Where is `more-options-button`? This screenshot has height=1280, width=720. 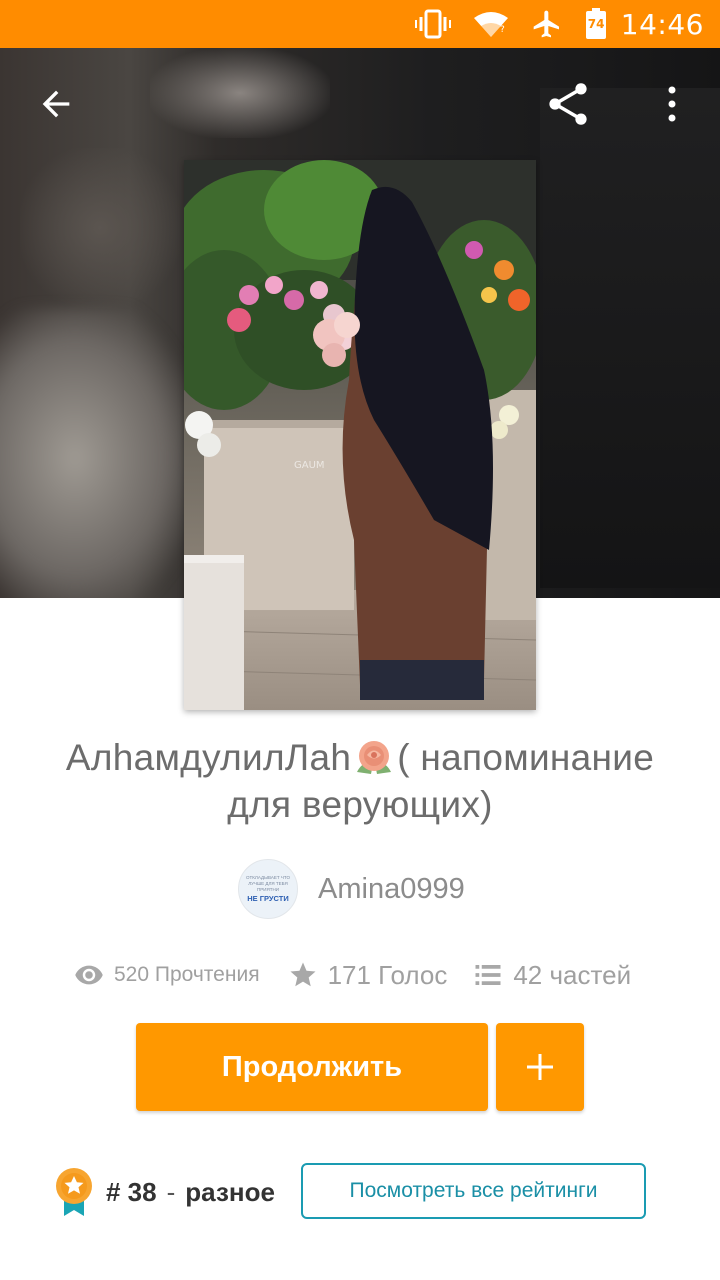 more-options-button is located at coordinates (672, 104).